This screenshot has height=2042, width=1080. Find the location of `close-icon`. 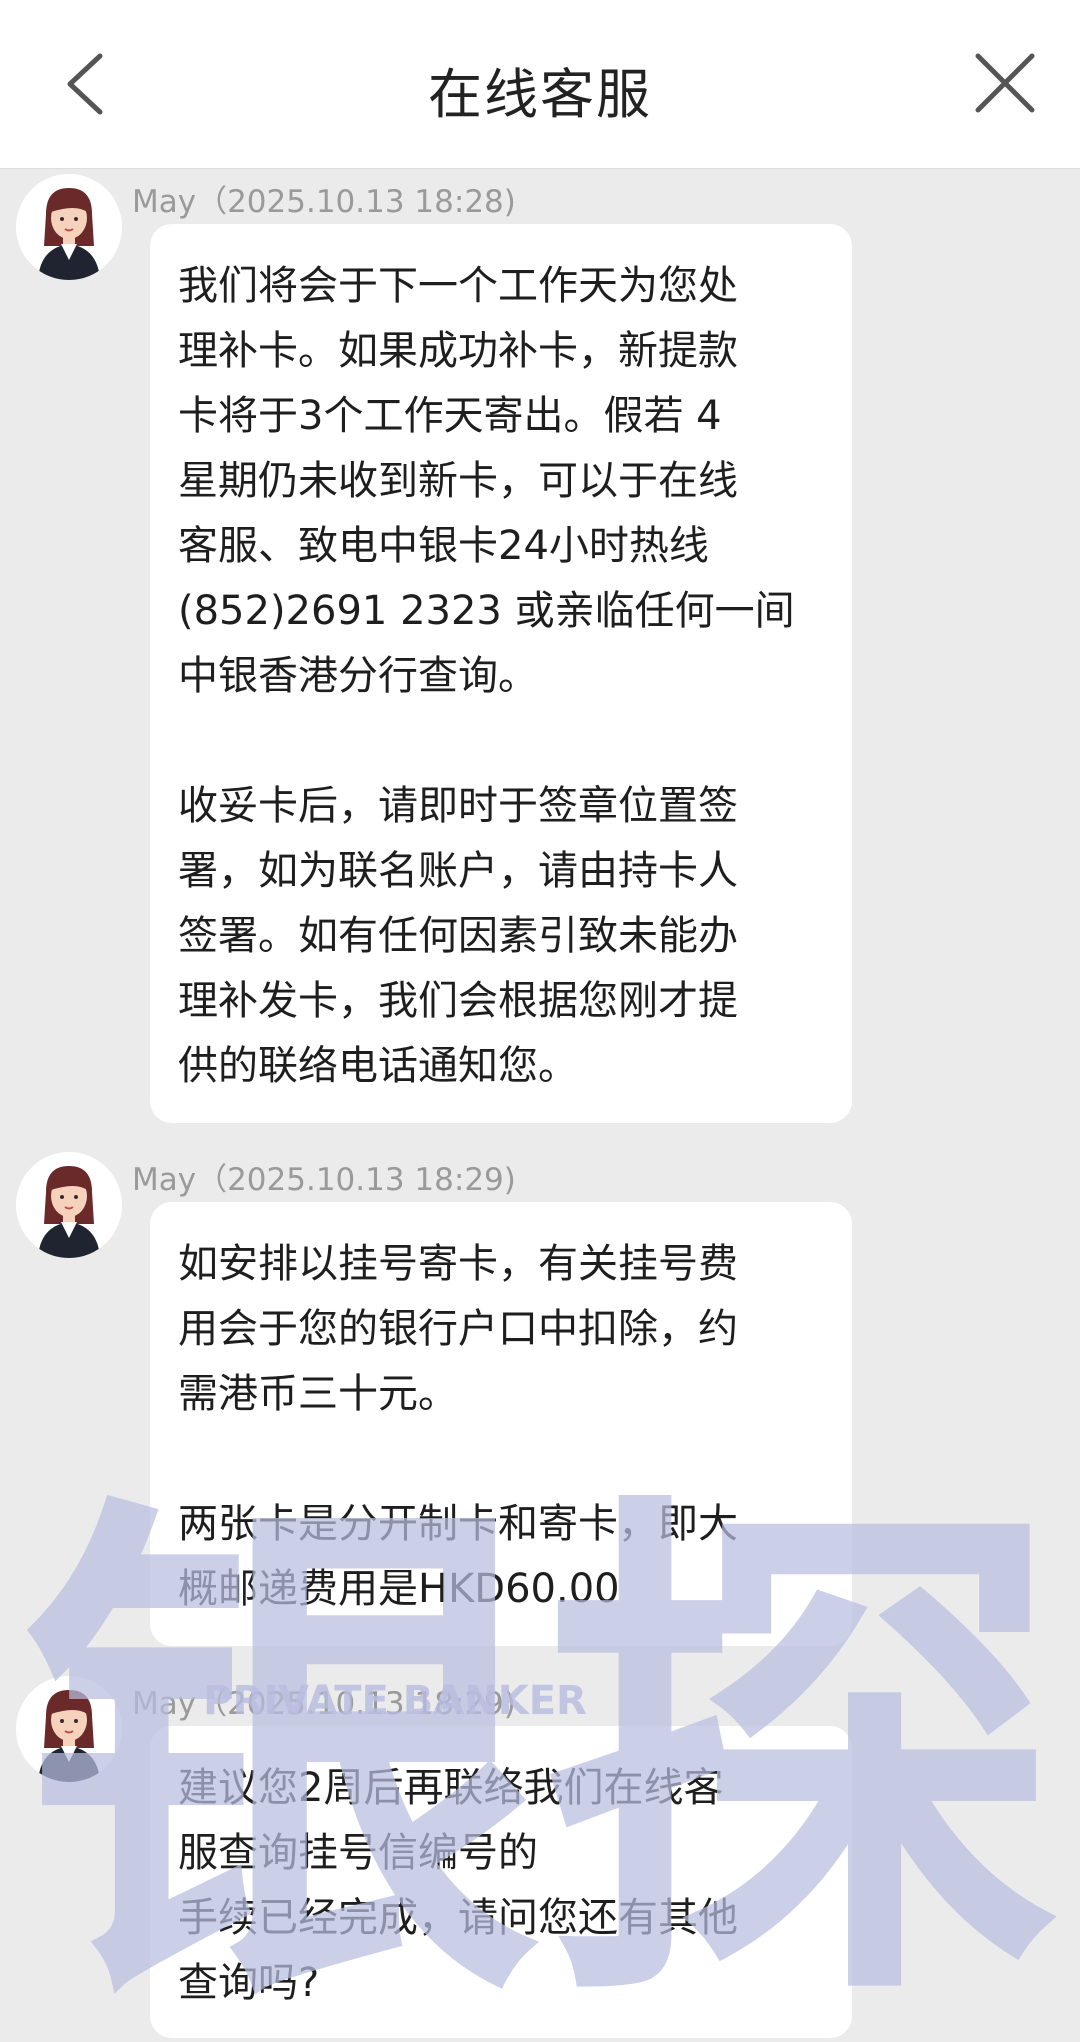

close-icon is located at coordinates (1005, 83).